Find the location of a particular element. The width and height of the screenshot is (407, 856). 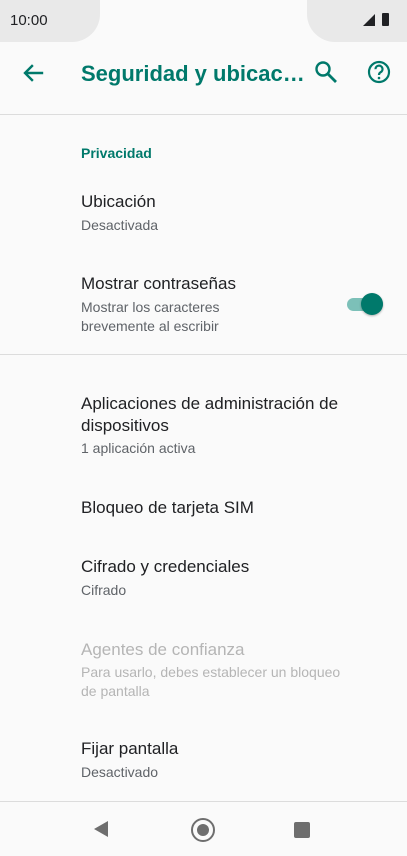

nav-home-icon is located at coordinates (203, 830).